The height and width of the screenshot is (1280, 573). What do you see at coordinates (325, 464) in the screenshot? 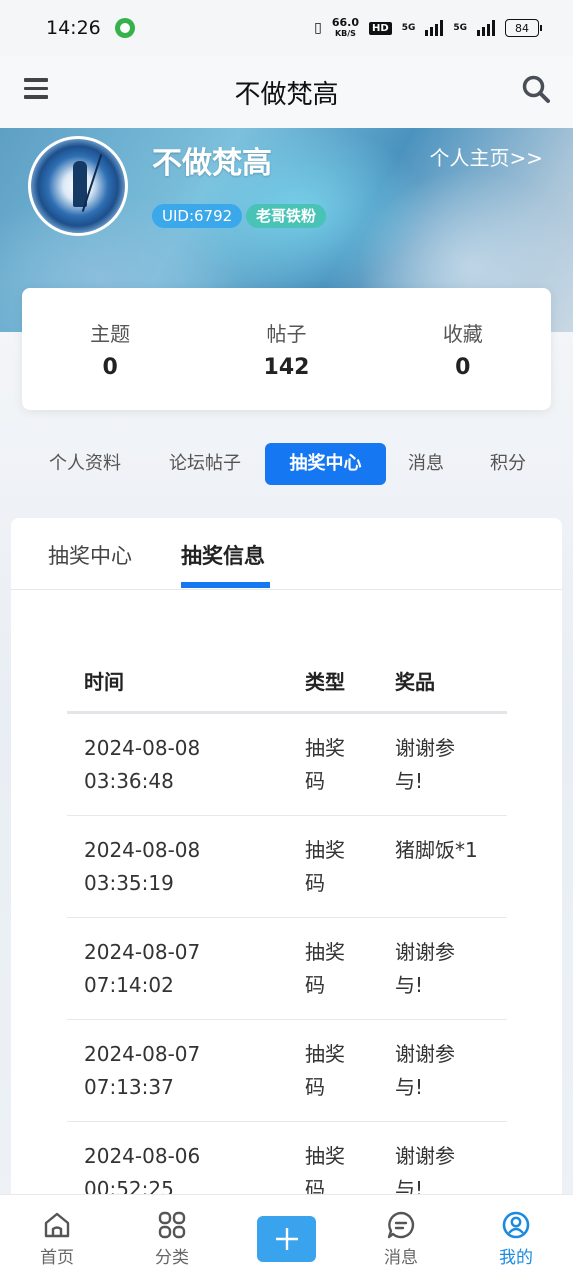
I see `tab-lottery-center: 抽奖中心` at bounding box center [325, 464].